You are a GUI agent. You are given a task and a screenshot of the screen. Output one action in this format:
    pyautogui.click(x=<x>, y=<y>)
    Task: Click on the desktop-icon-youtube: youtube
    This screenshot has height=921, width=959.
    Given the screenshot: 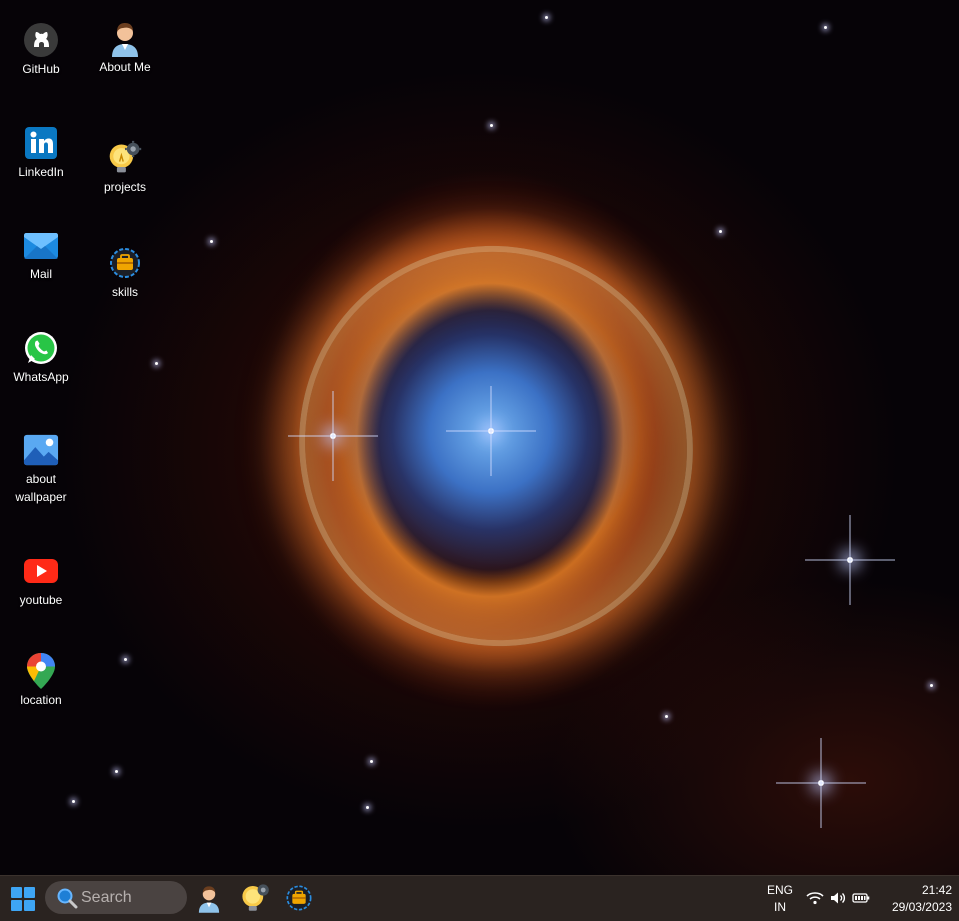 What is the action you would take?
    pyautogui.click(x=41, y=581)
    